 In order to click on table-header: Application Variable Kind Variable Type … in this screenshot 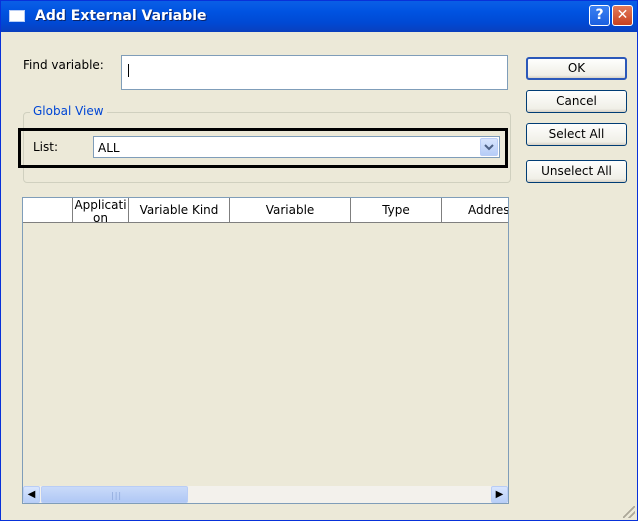, I will do `click(265, 210)`.